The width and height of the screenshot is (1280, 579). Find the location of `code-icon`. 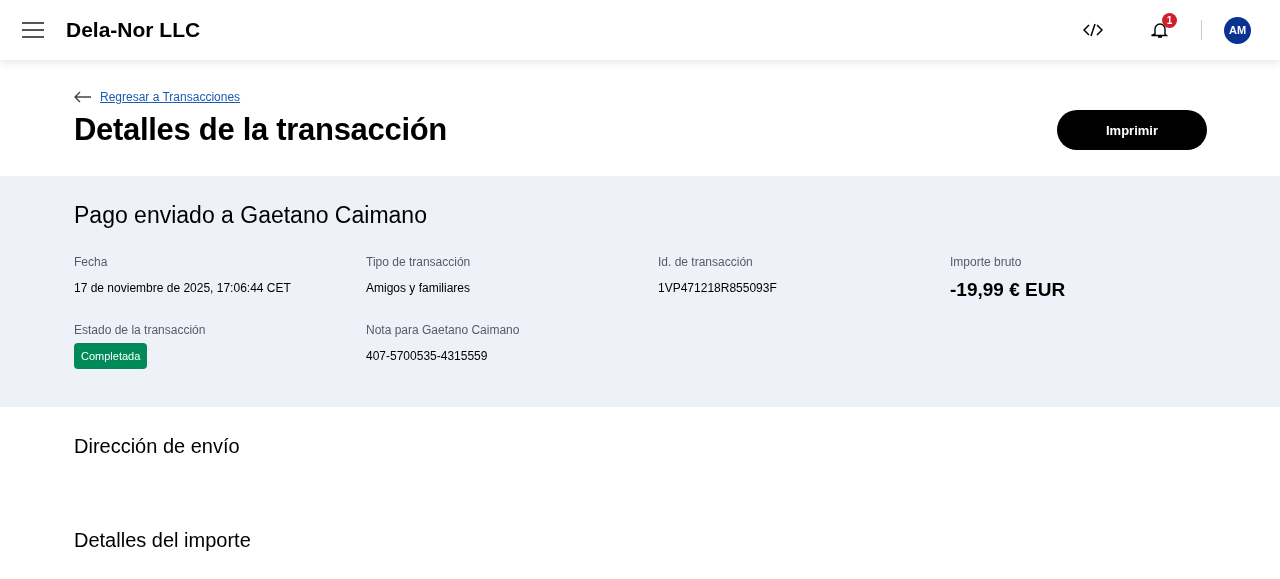

code-icon is located at coordinates (1093, 30).